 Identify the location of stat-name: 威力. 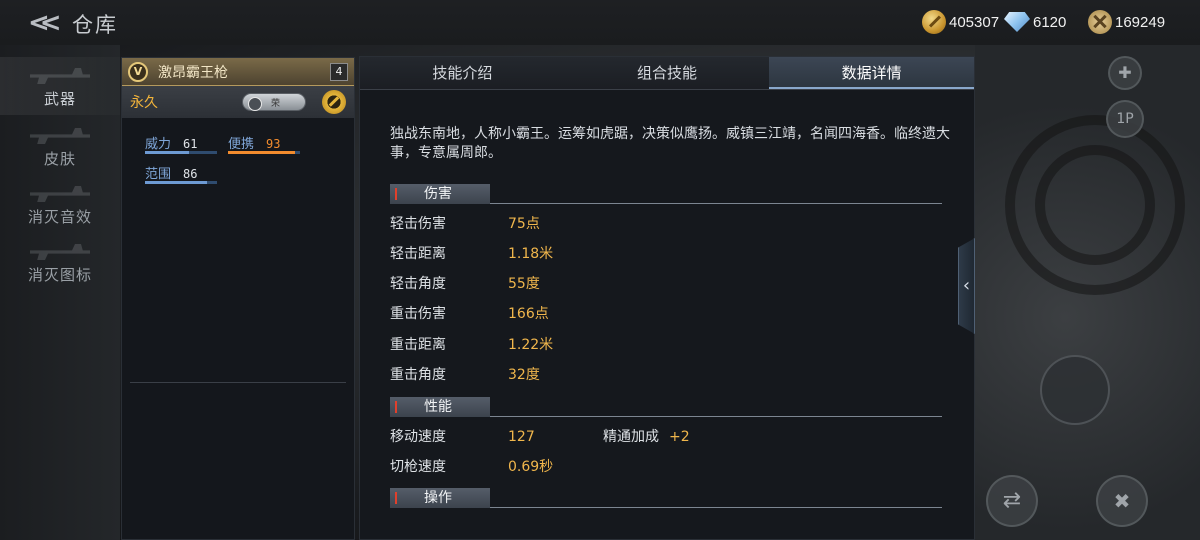
(158, 144).